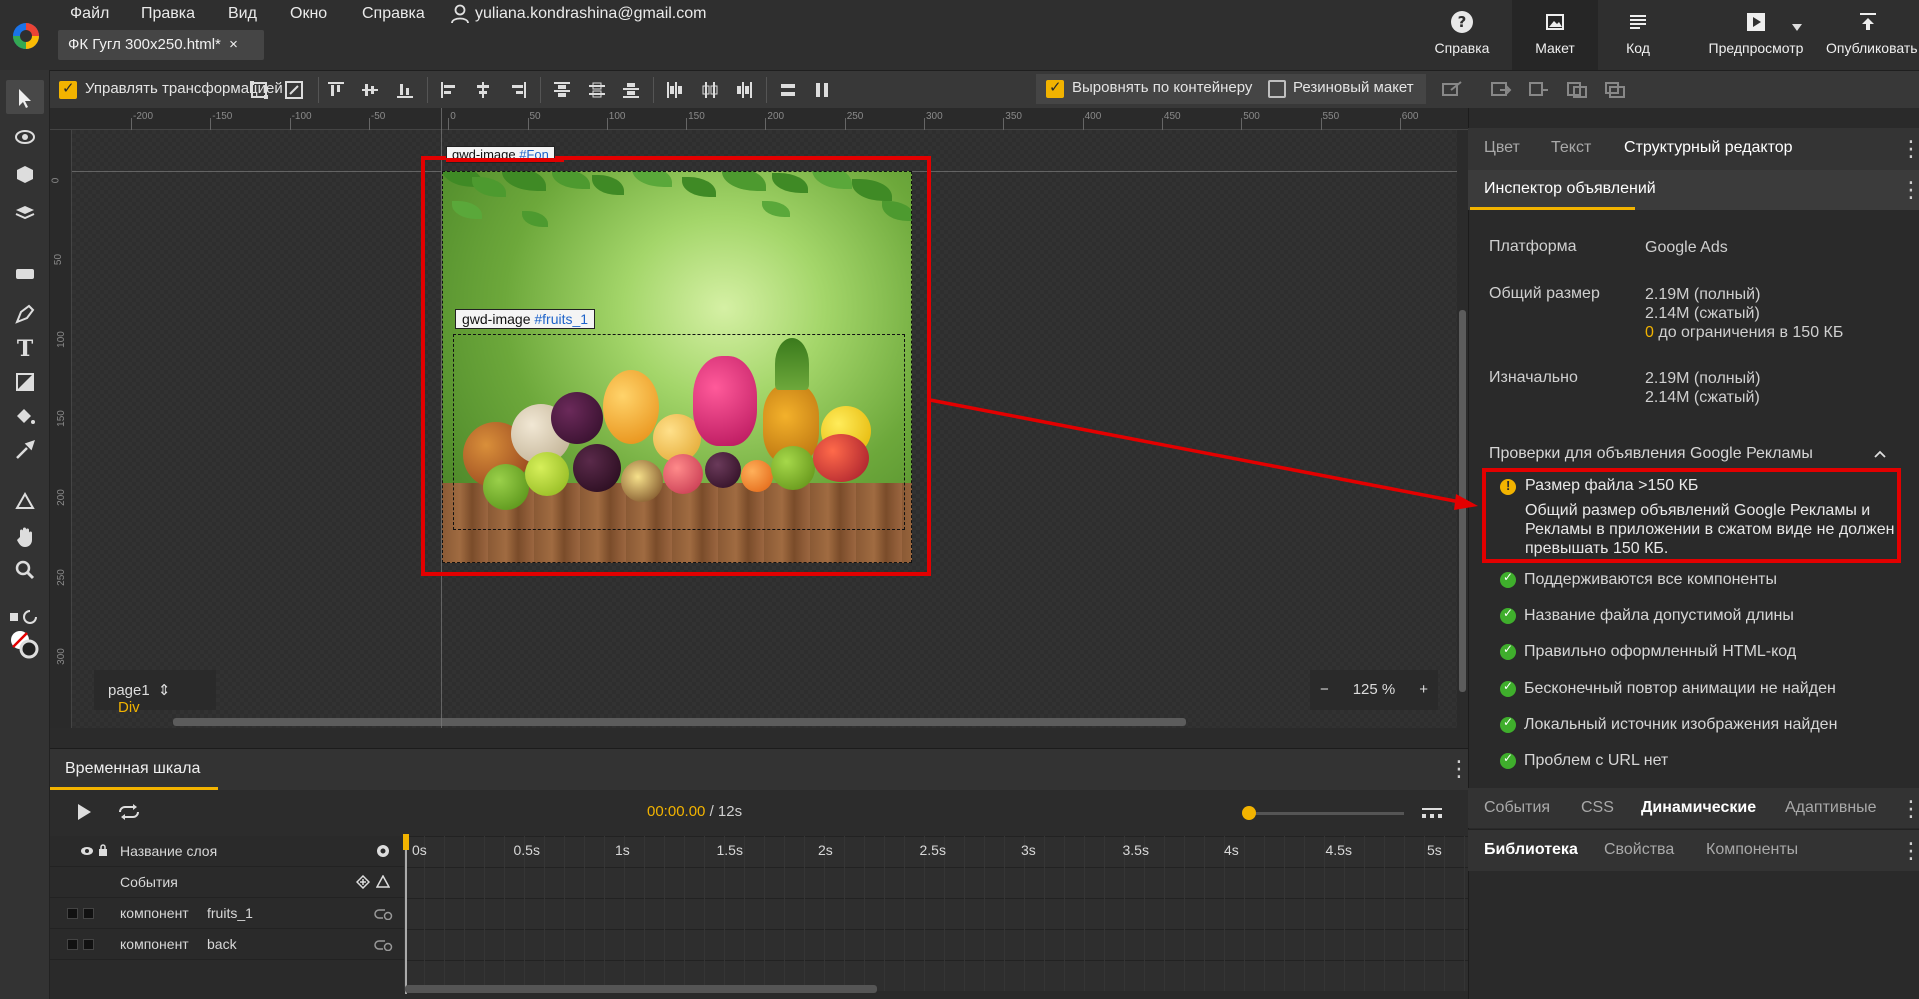 The height and width of the screenshot is (999, 1919). I want to click on tab-dynamic: Динамические, so click(1698, 808).